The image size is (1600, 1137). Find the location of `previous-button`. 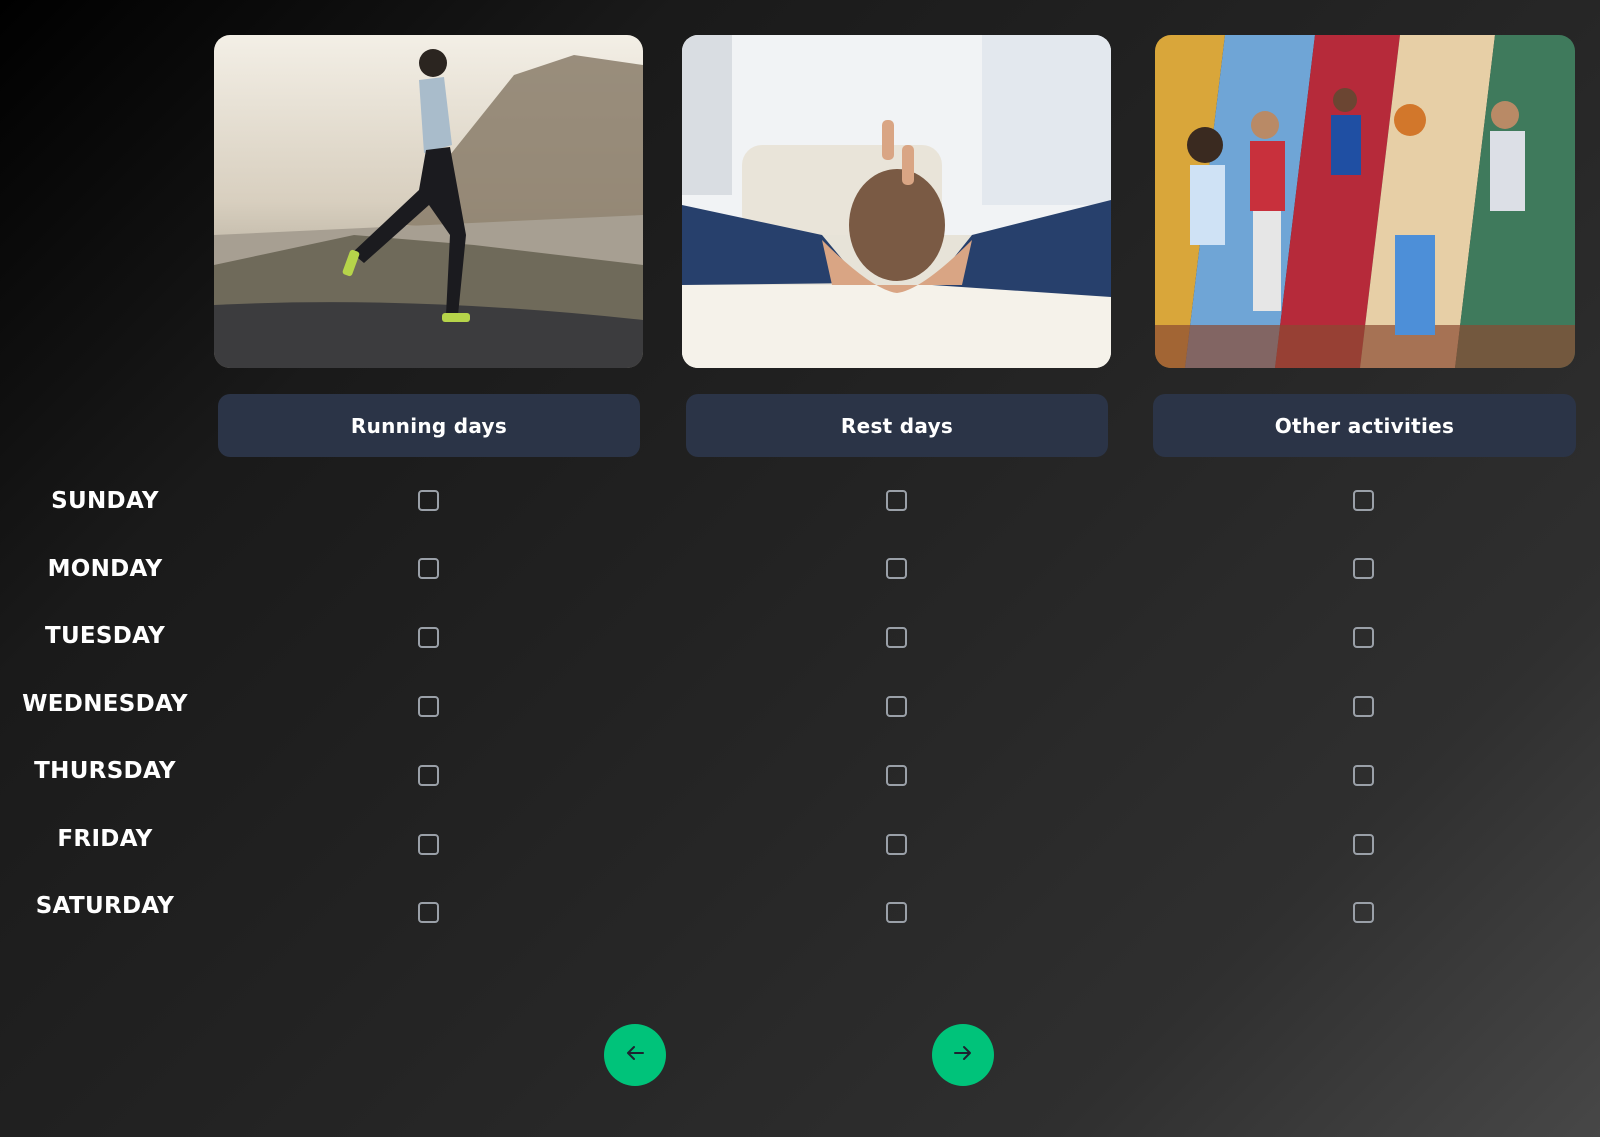

previous-button is located at coordinates (635, 1055).